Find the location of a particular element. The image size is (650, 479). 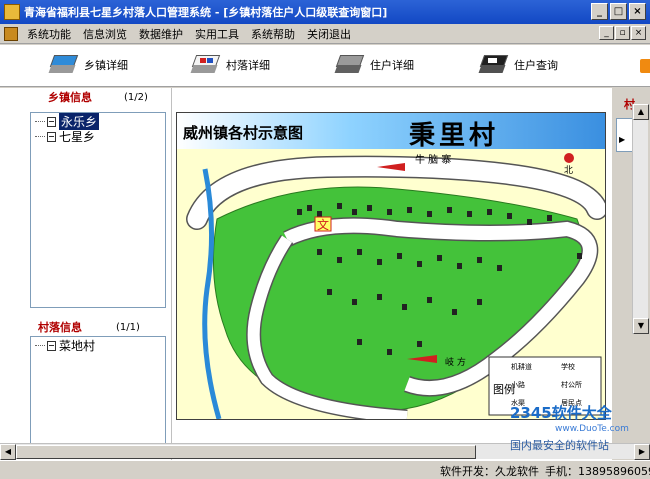

tree-item-label: 菜地村 is located at coordinates (77, 346).